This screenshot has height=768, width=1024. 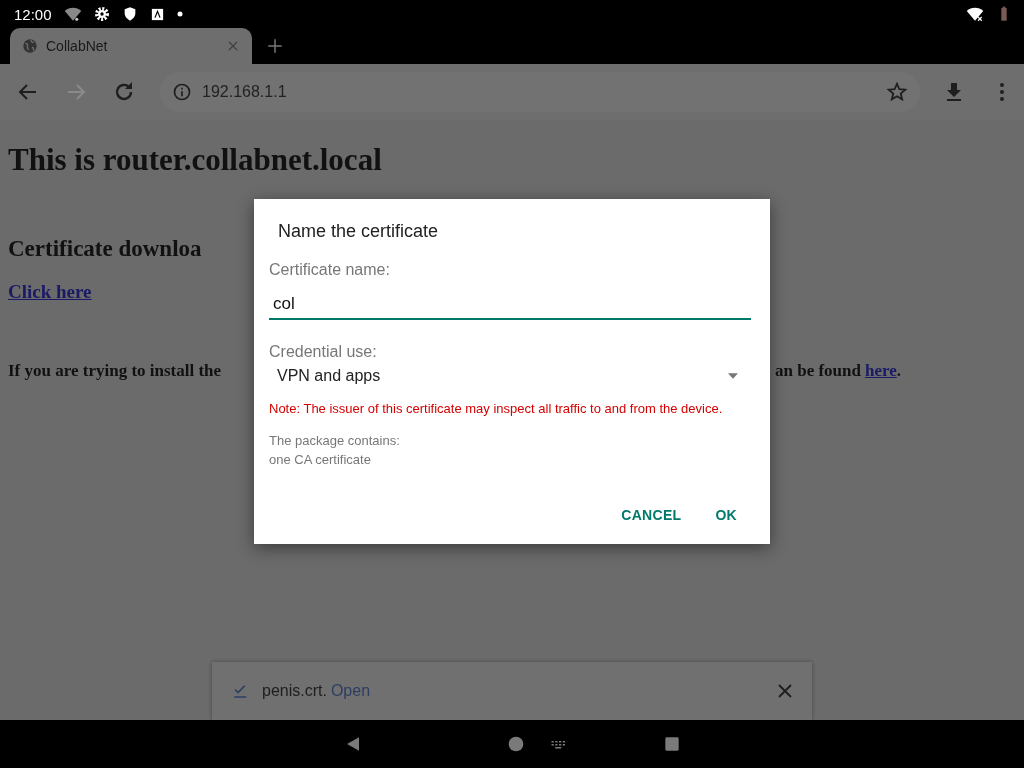 I want to click on cancel-button: CANCEL, so click(x=651, y=515).